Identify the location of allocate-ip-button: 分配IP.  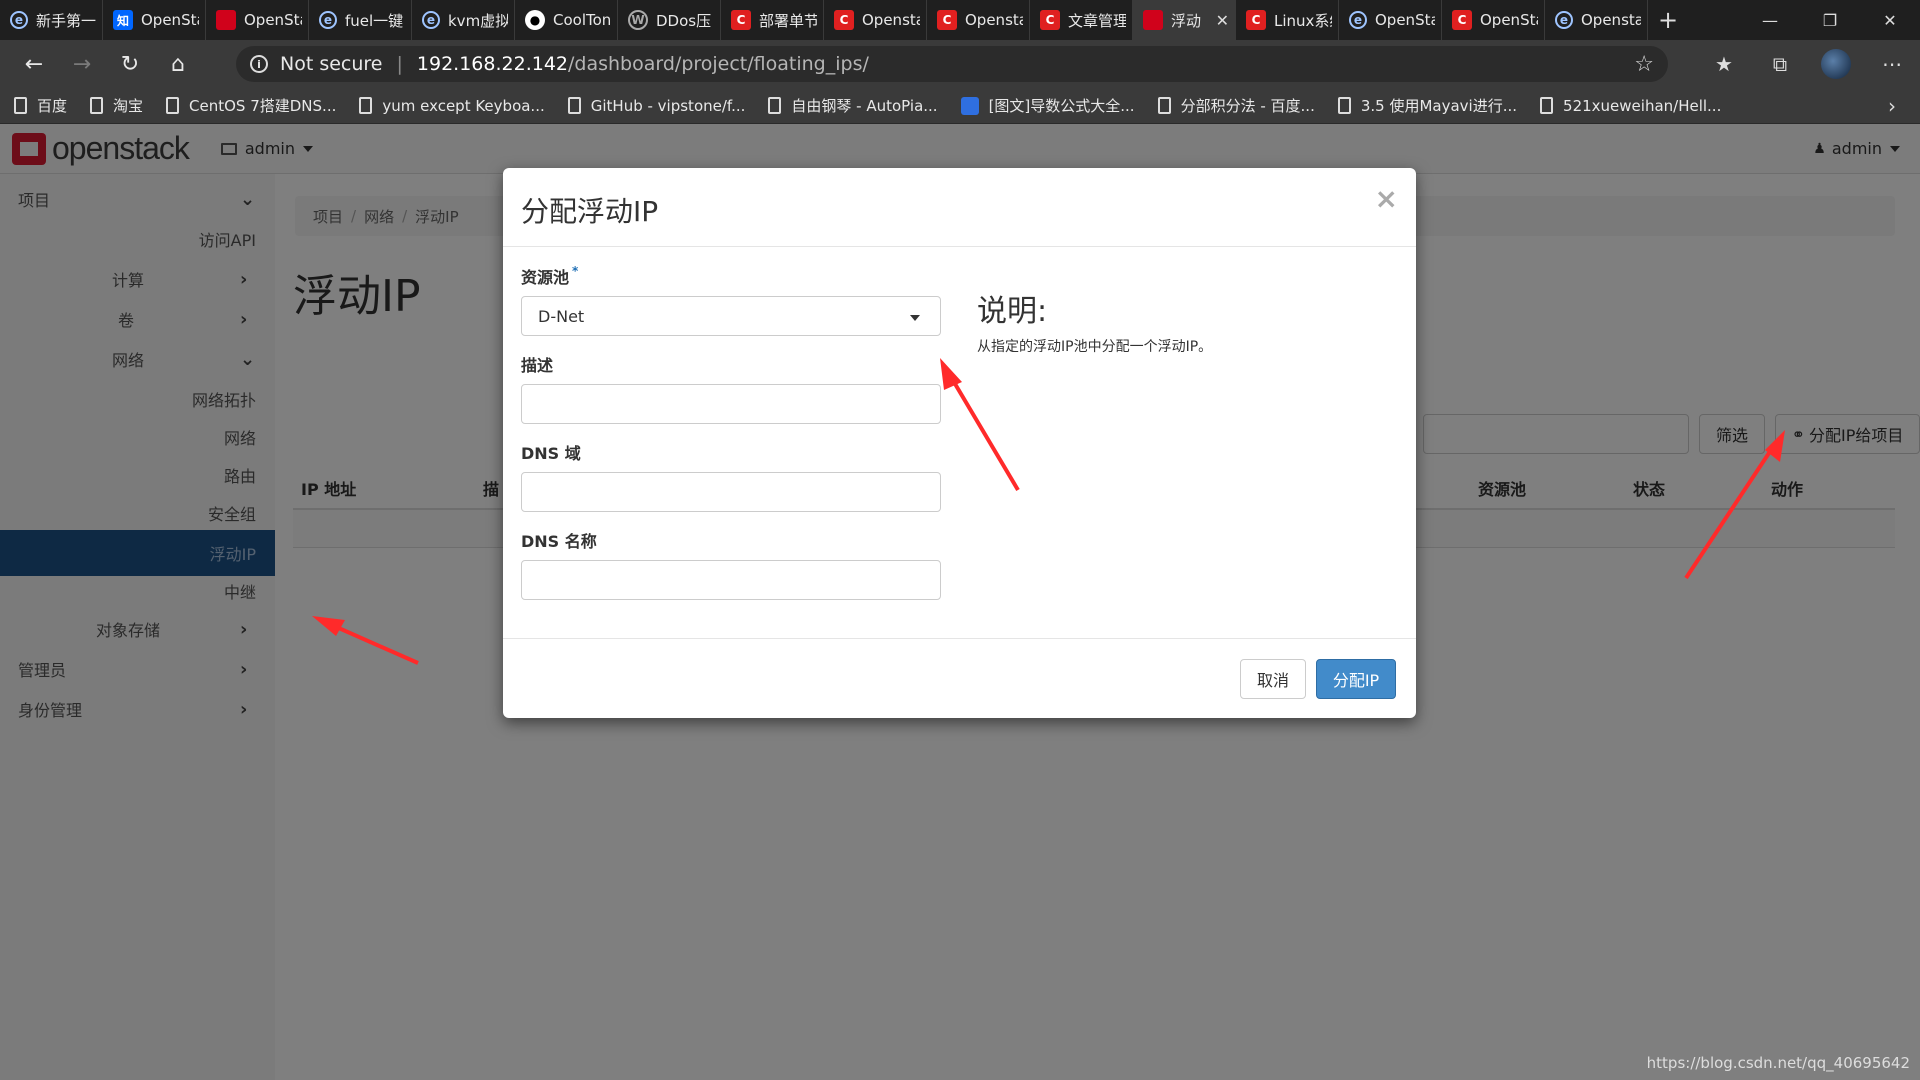
(1356, 679).